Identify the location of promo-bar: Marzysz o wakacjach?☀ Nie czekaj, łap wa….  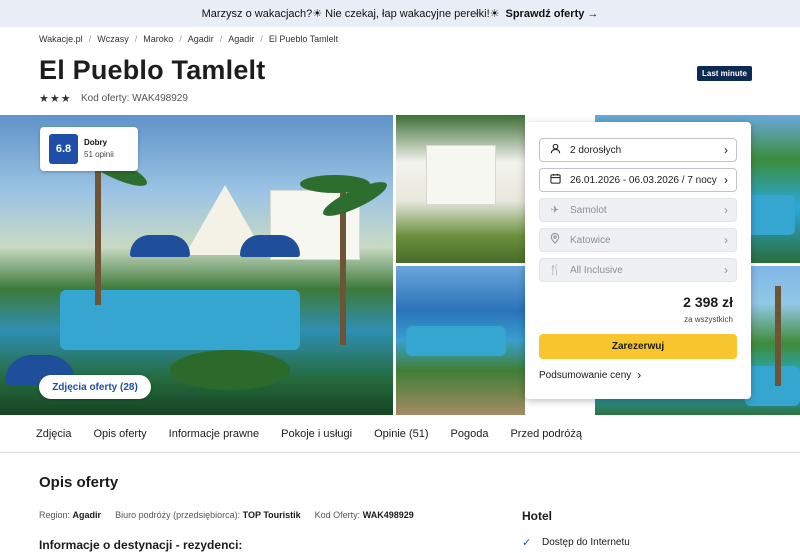
(400, 13).